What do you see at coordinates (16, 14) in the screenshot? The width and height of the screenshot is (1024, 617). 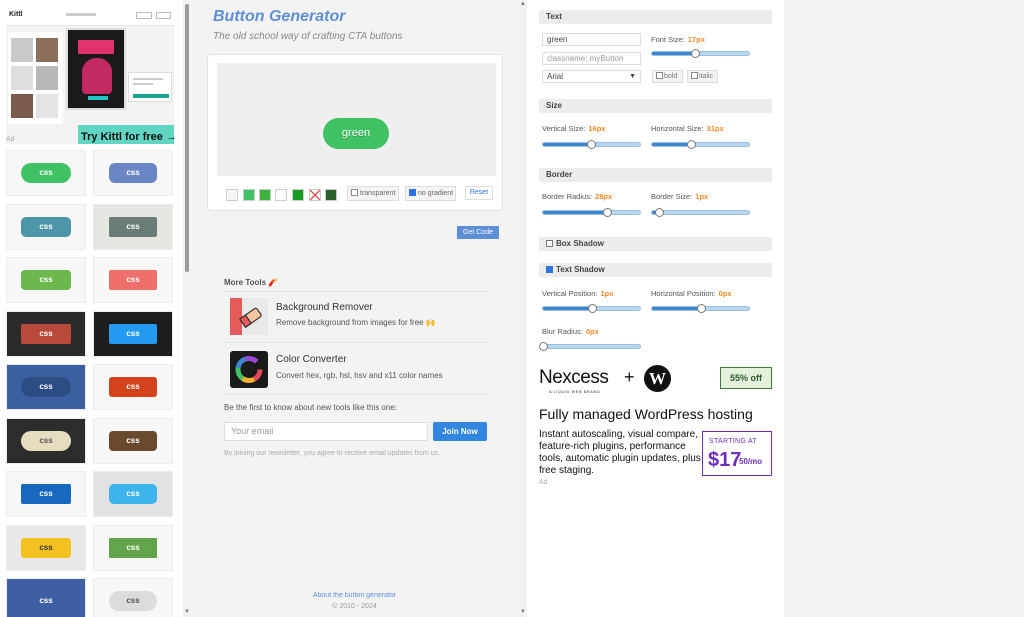 I see `ad-mock-logo: Kittl` at bounding box center [16, 14].